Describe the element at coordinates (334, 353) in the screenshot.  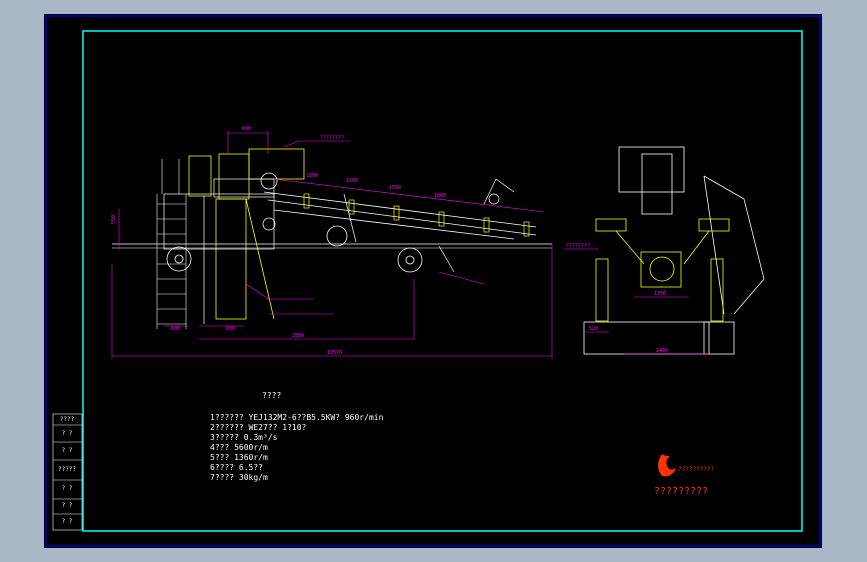
I see `dim-10570: 10570` at that location.